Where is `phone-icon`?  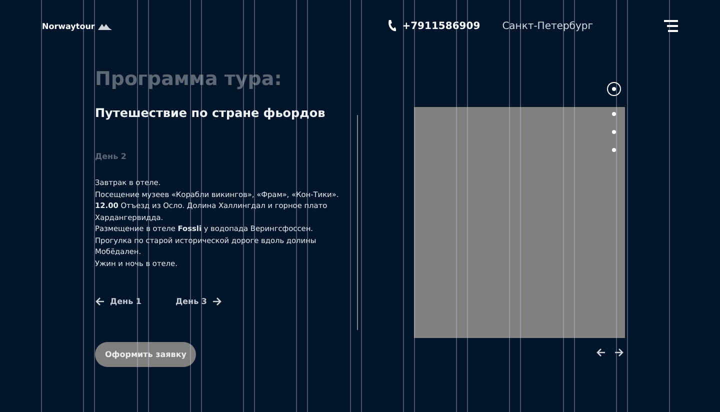 phone-icon is located at coordinates (391, 26).